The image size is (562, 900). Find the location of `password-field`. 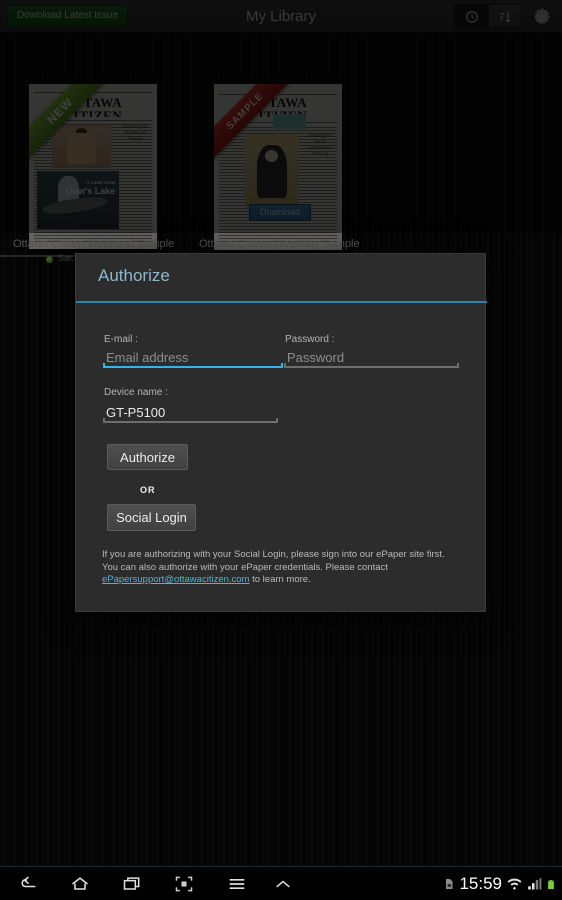

password-field is located at coordinates (371, 357).